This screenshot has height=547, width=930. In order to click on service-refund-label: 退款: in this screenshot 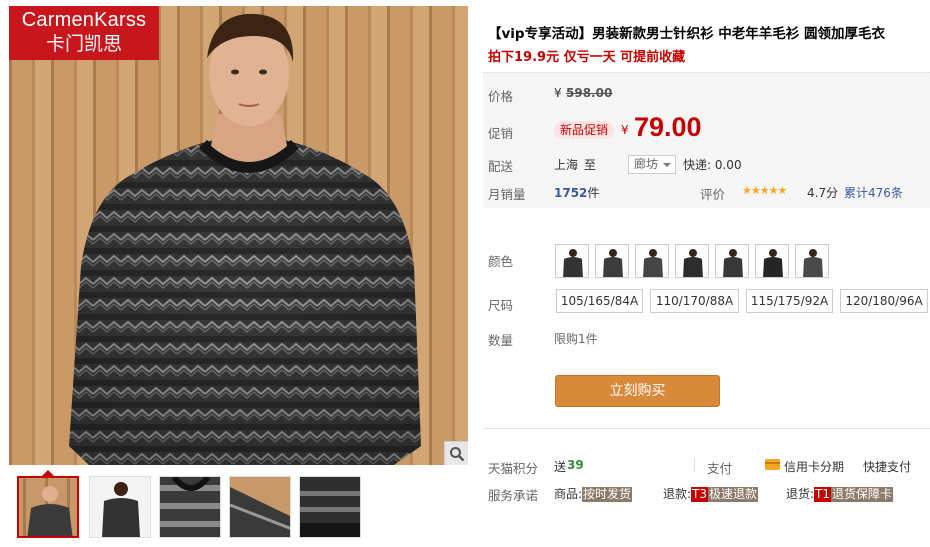, I will do `click(677, 494)`.